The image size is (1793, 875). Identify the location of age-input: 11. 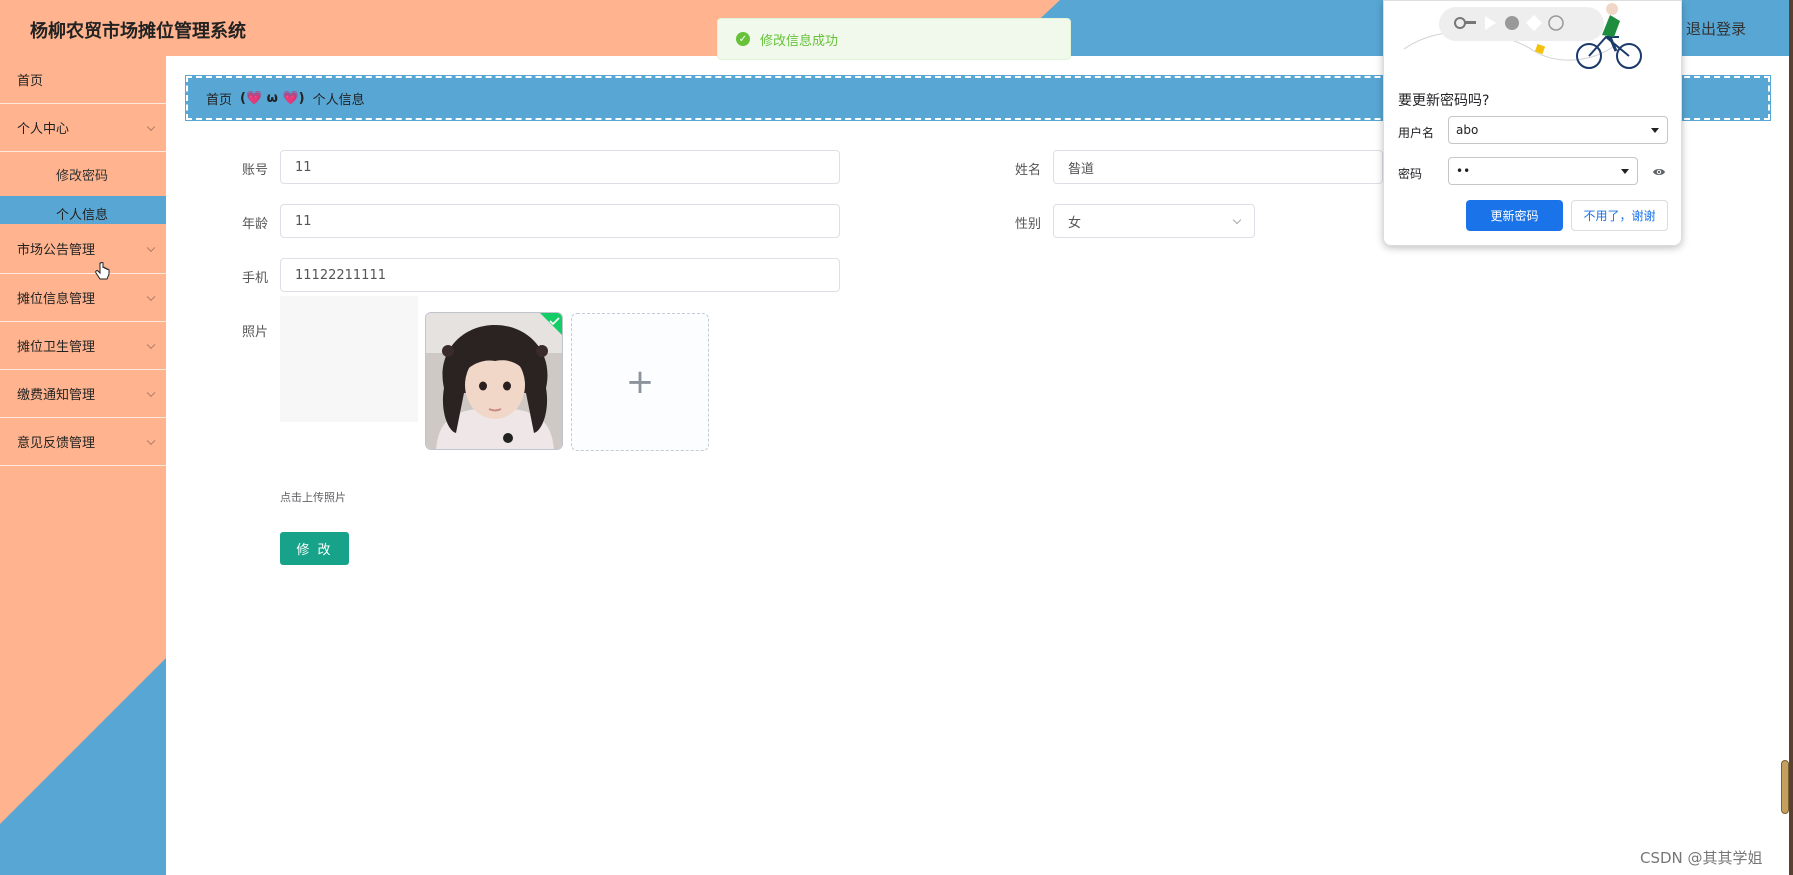
(560, 221).